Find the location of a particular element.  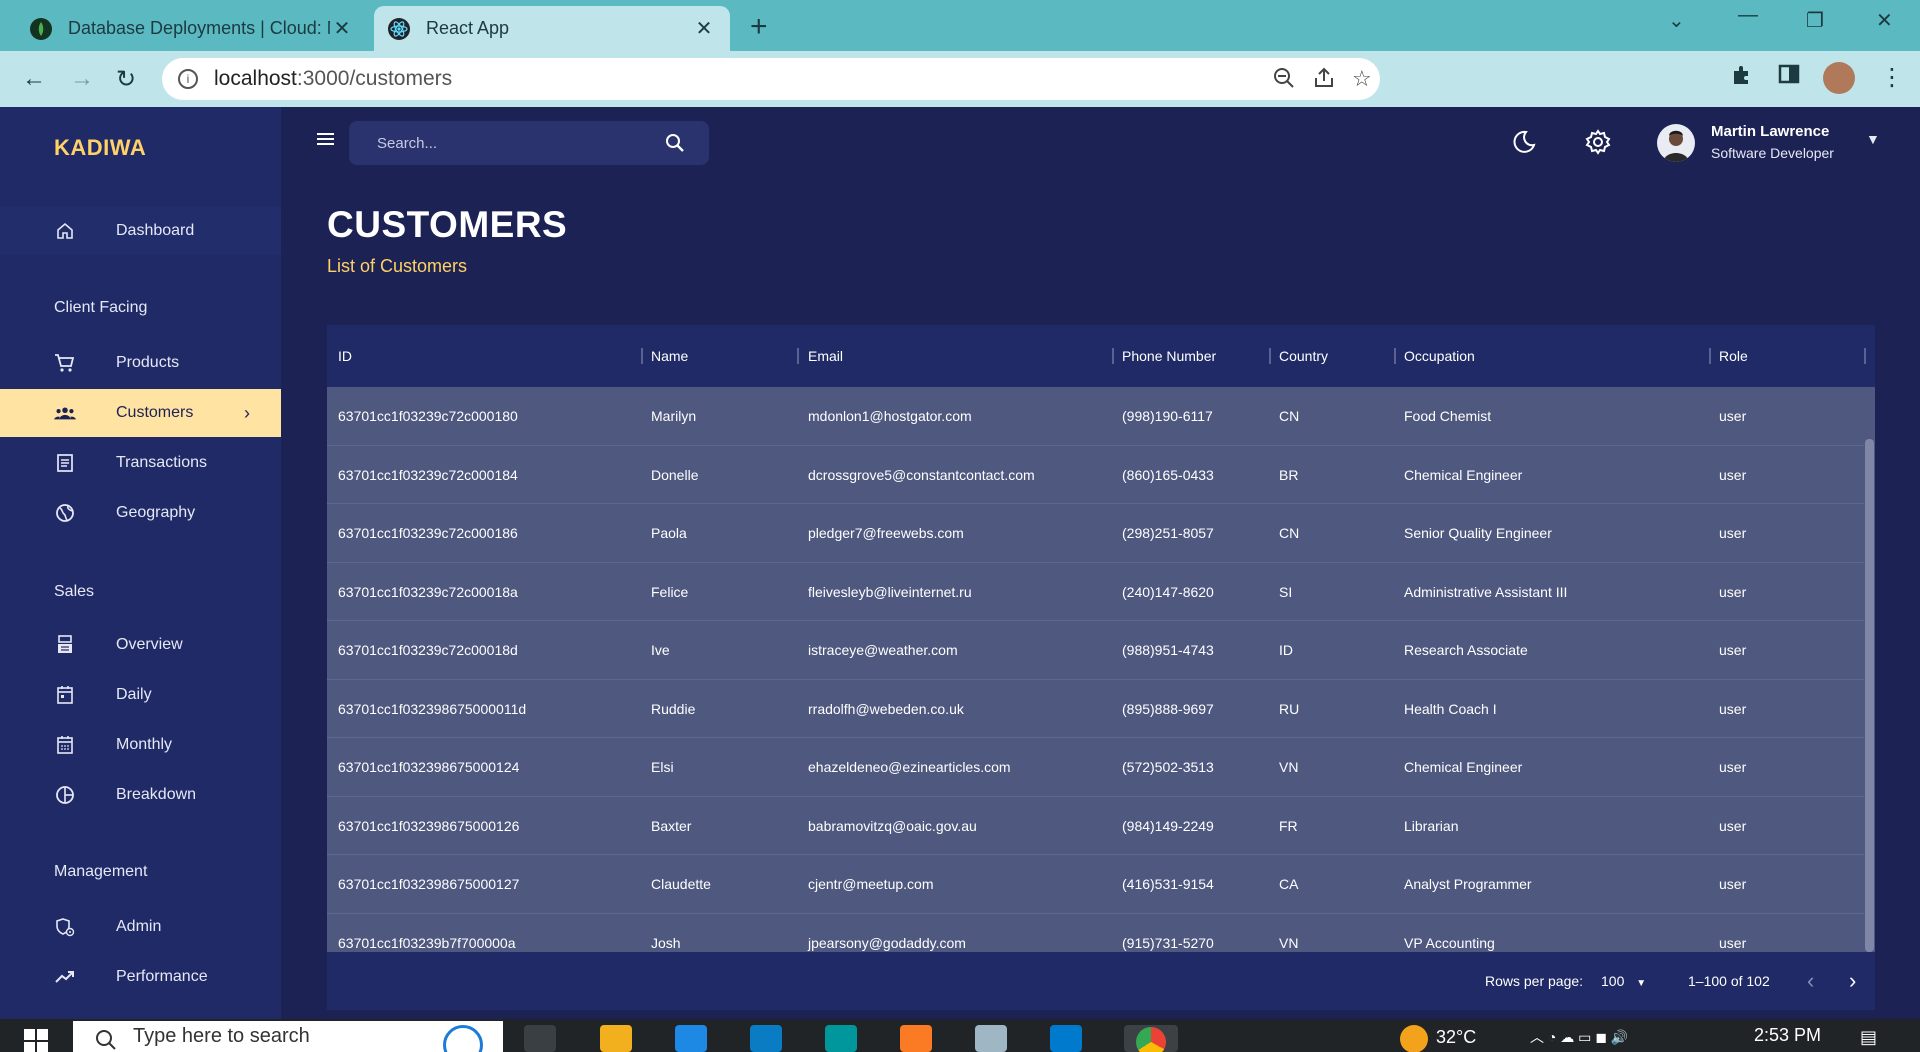

sidebar-item-transactions: Transactions is located at coordinates (140, 463).